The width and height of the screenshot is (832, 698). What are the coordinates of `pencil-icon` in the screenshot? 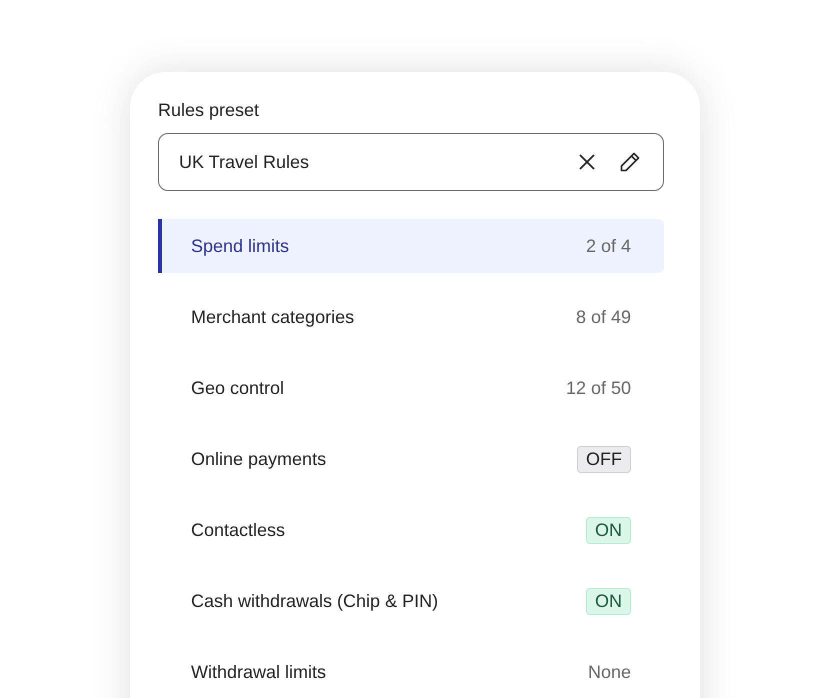 It's located at (630, 162).